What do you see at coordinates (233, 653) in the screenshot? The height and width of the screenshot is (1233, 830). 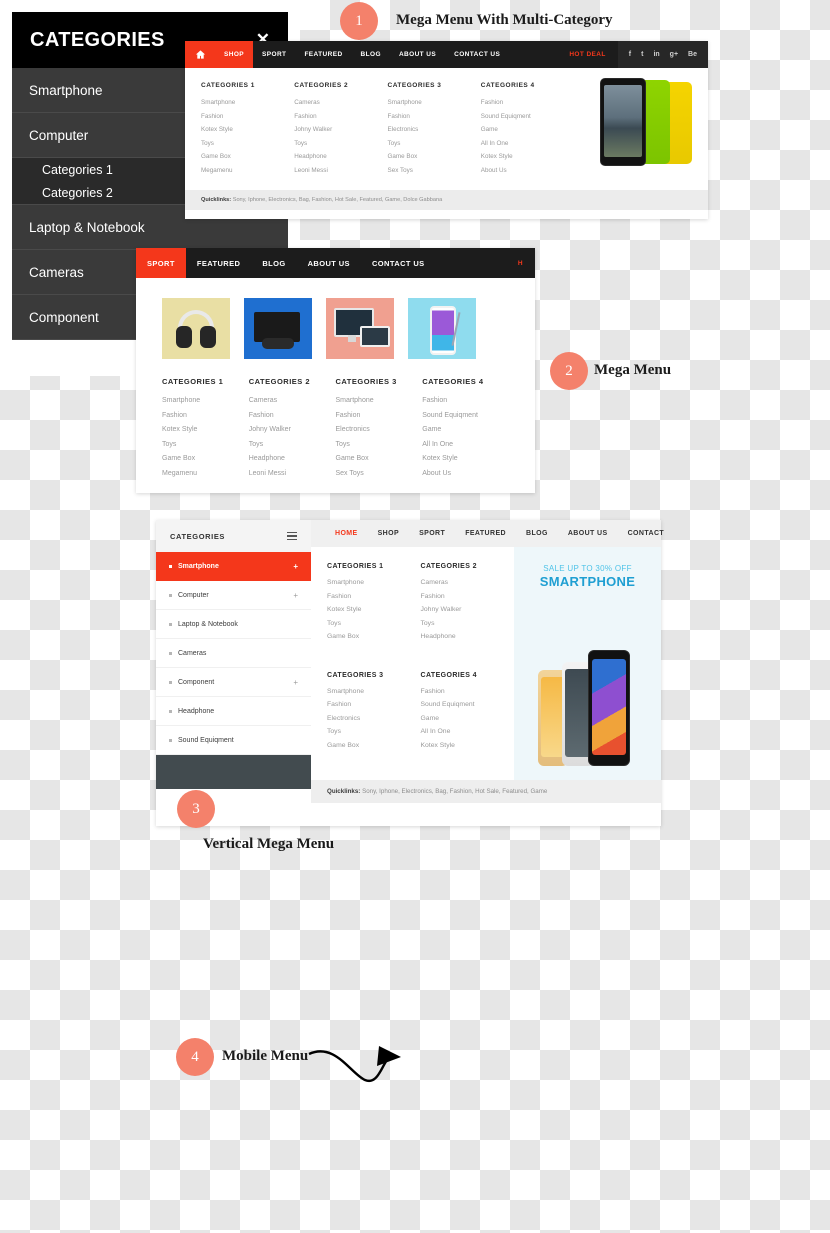 I see `sidebar-item-cameras: Cameras` at bounding box center [233, 653].